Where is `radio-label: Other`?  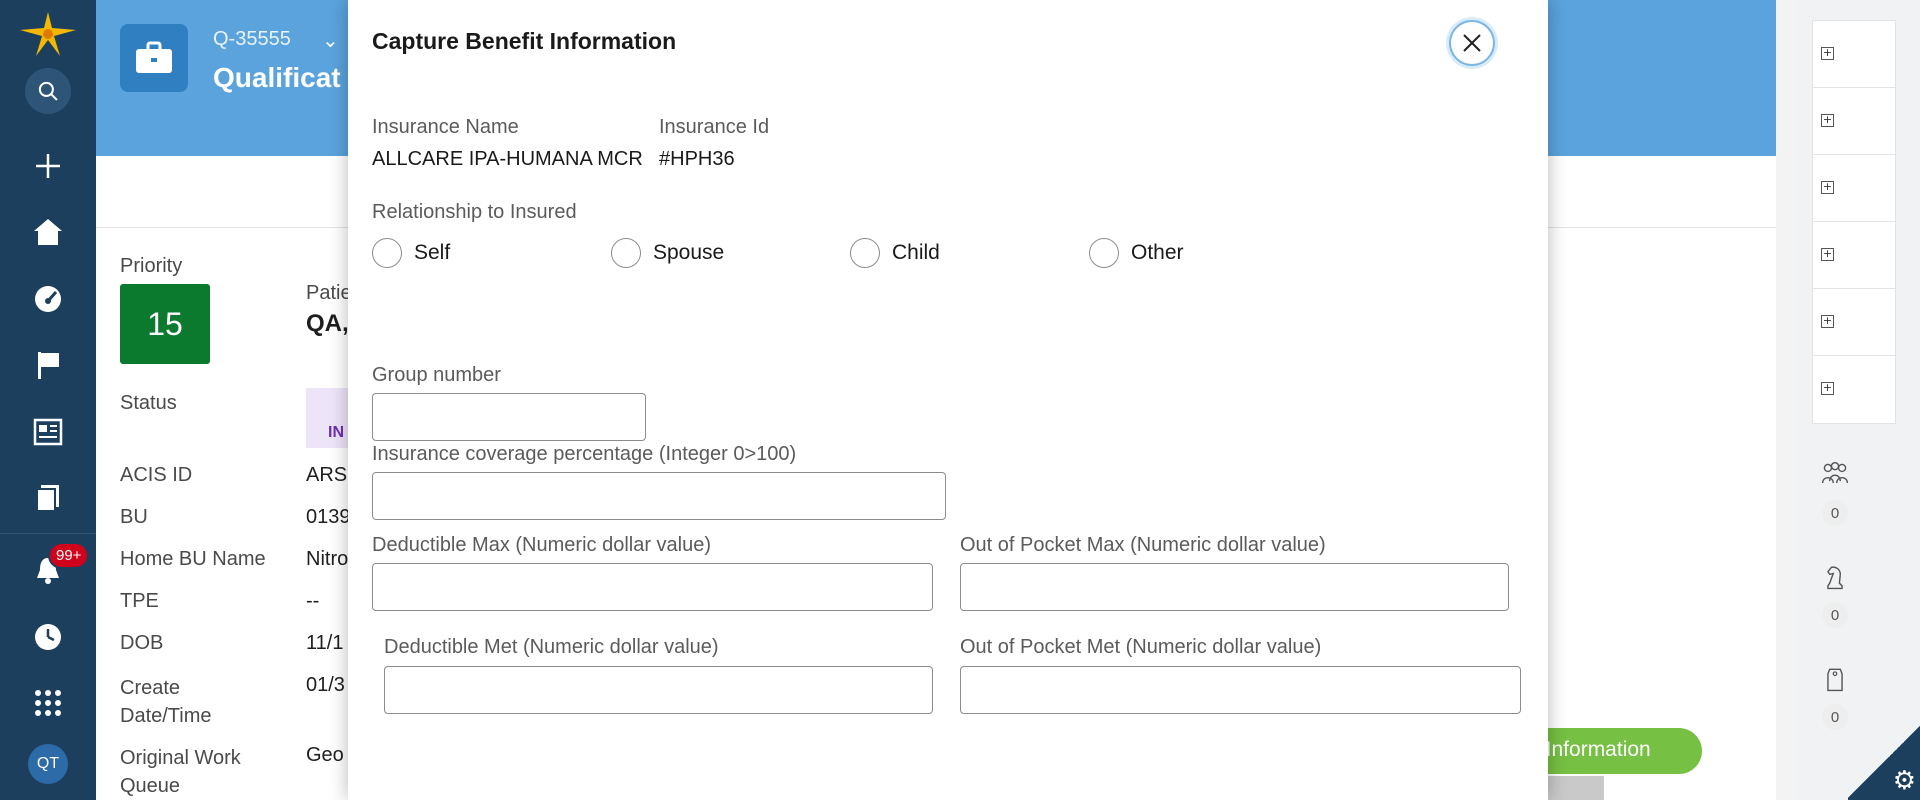 radio-label: Other is located at coordinates (1157, 252).